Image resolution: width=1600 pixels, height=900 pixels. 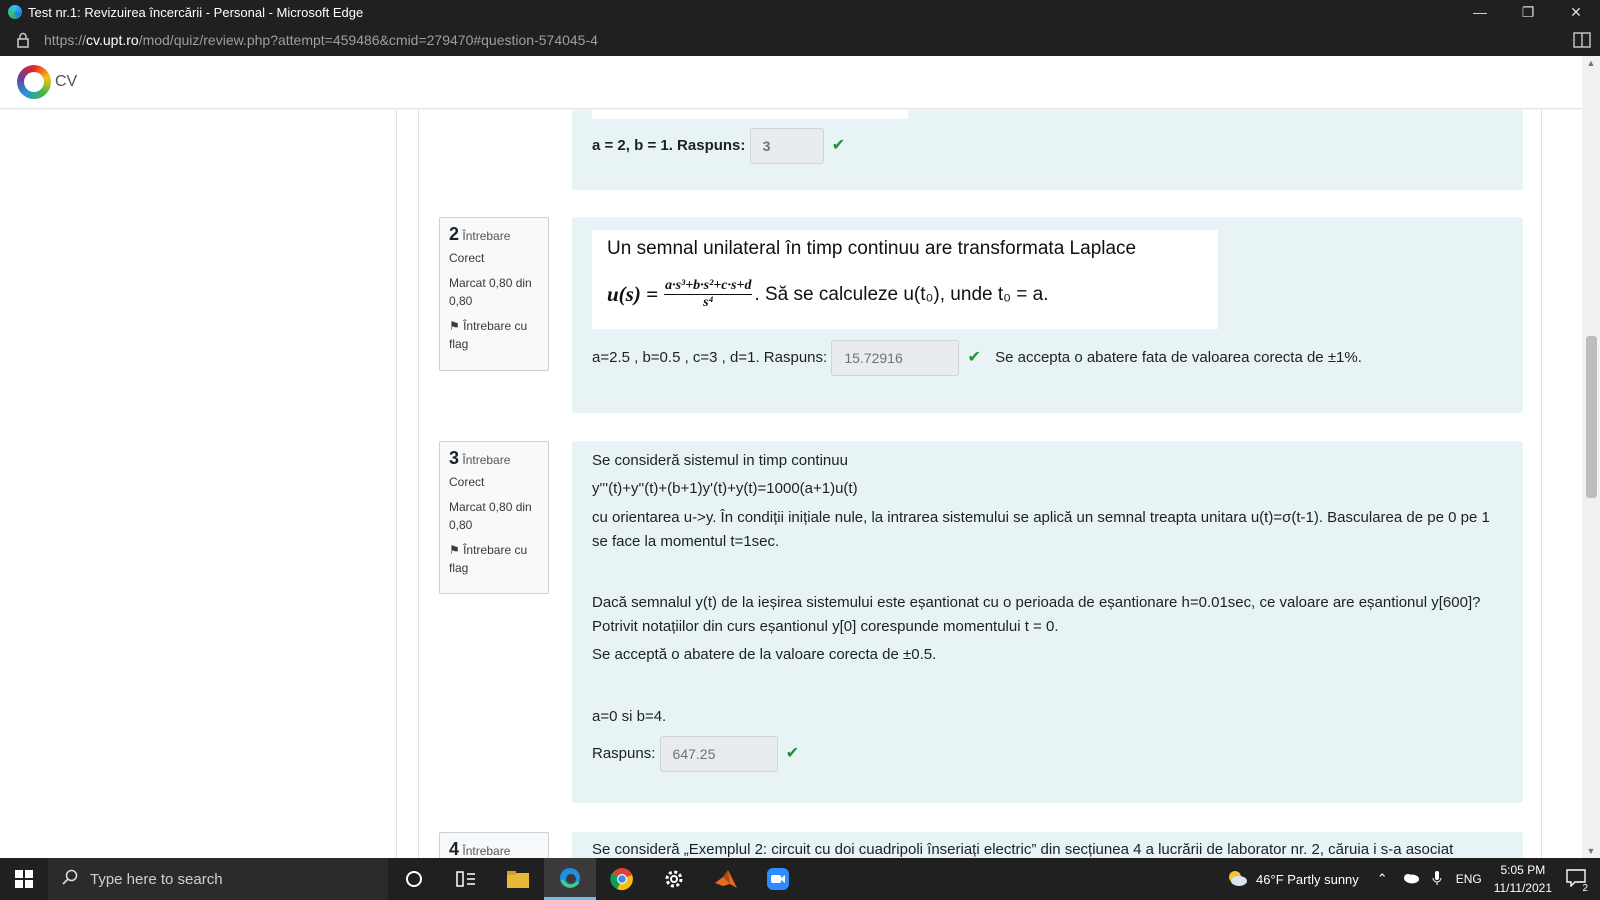 I want to click on question-3-flag: ⚑ Întrebare cu flag, so click(x=494, y=559).